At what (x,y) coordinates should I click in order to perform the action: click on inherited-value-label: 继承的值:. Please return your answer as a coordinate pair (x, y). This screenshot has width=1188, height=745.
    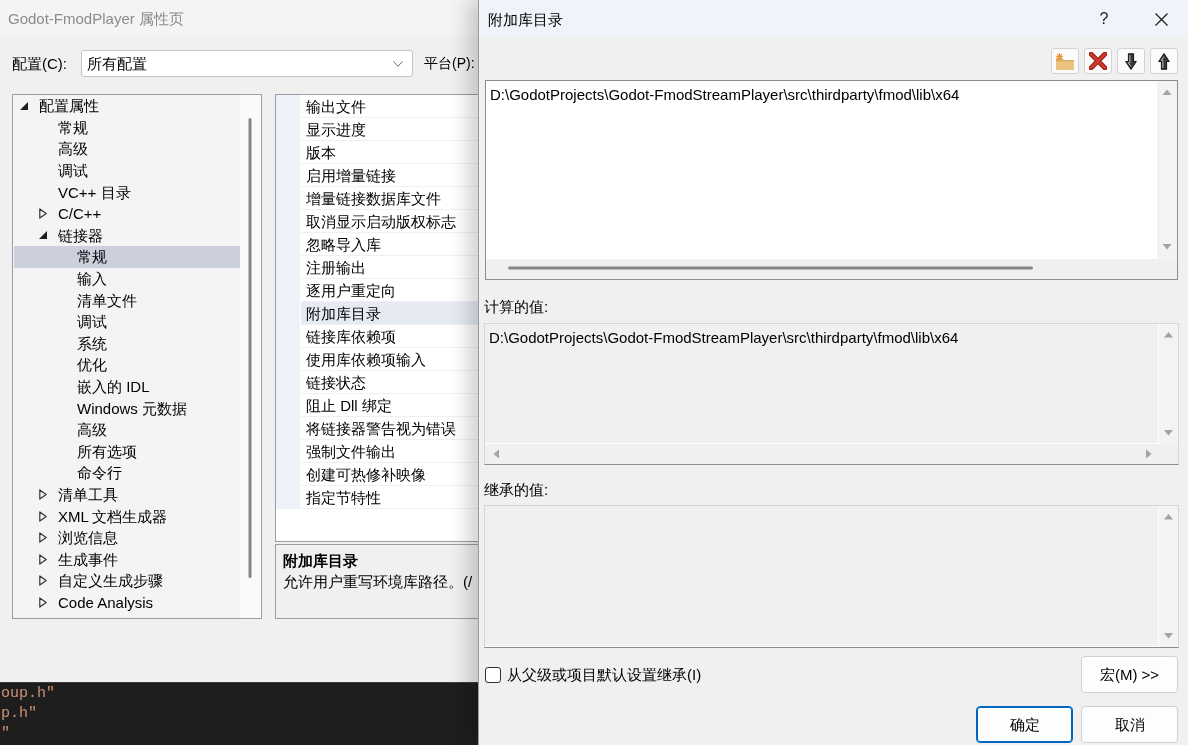
    Looking at the image, I should click on (516, 489).